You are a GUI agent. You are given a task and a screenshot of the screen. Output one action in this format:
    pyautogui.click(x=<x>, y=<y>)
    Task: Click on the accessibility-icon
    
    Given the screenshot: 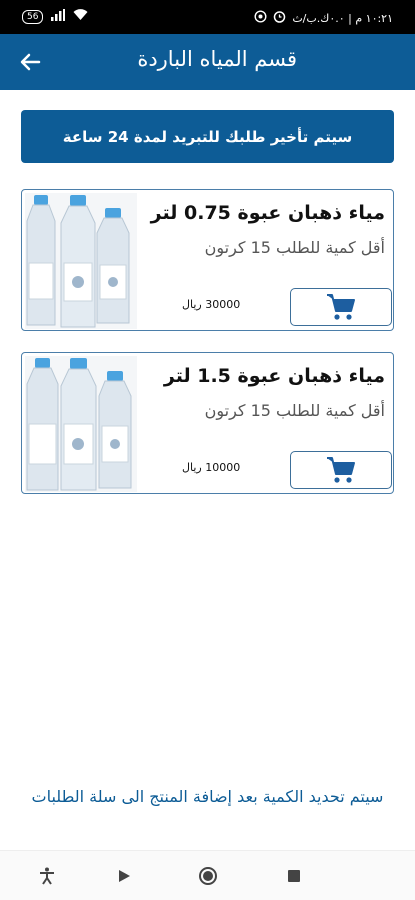 What is the action you would take?
    pyautogui.click(x=47, y=876)
    